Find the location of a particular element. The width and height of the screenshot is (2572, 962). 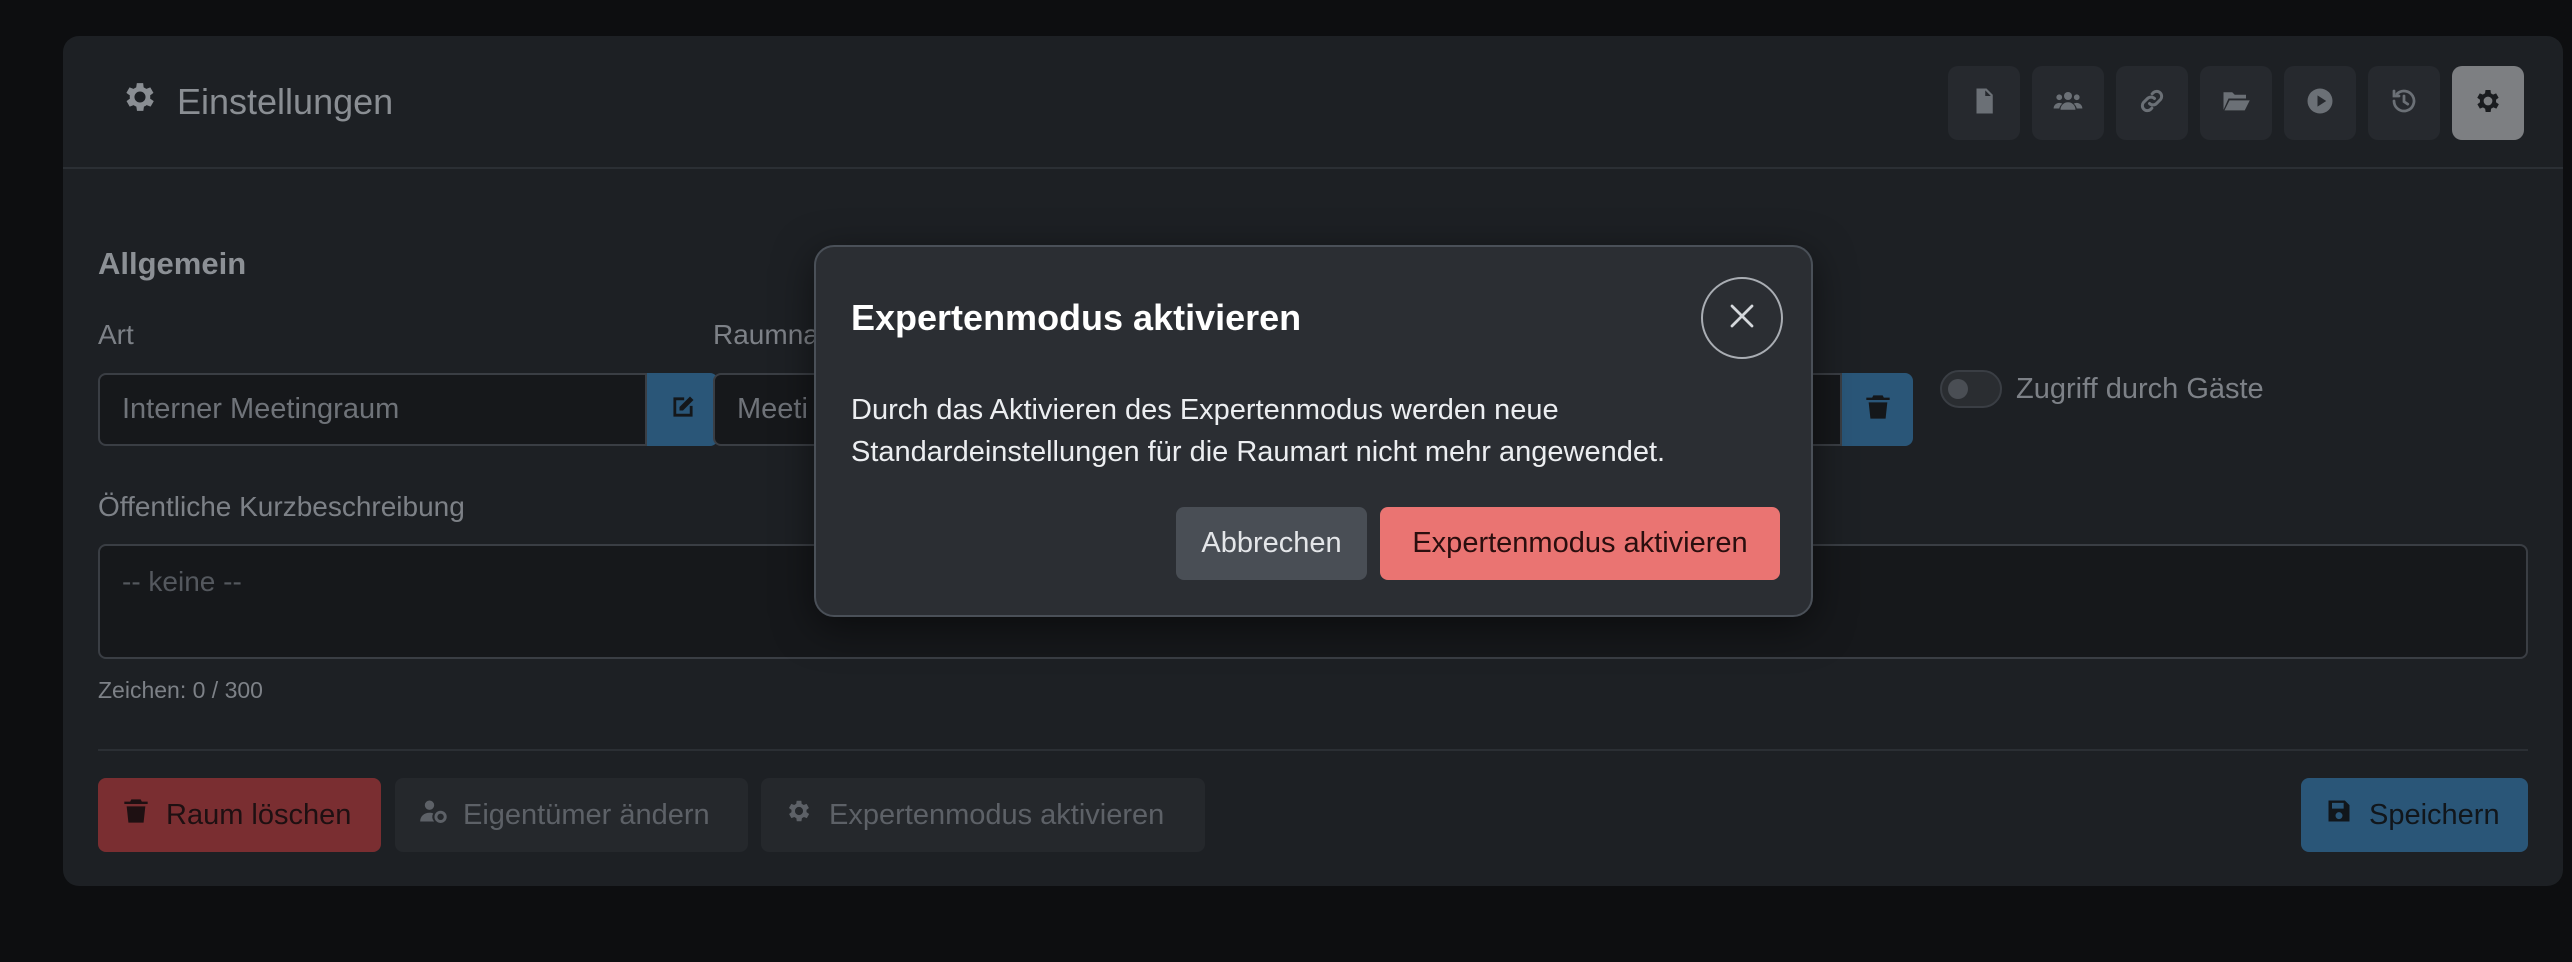

file-icon is located at coordinates (1984, 103).